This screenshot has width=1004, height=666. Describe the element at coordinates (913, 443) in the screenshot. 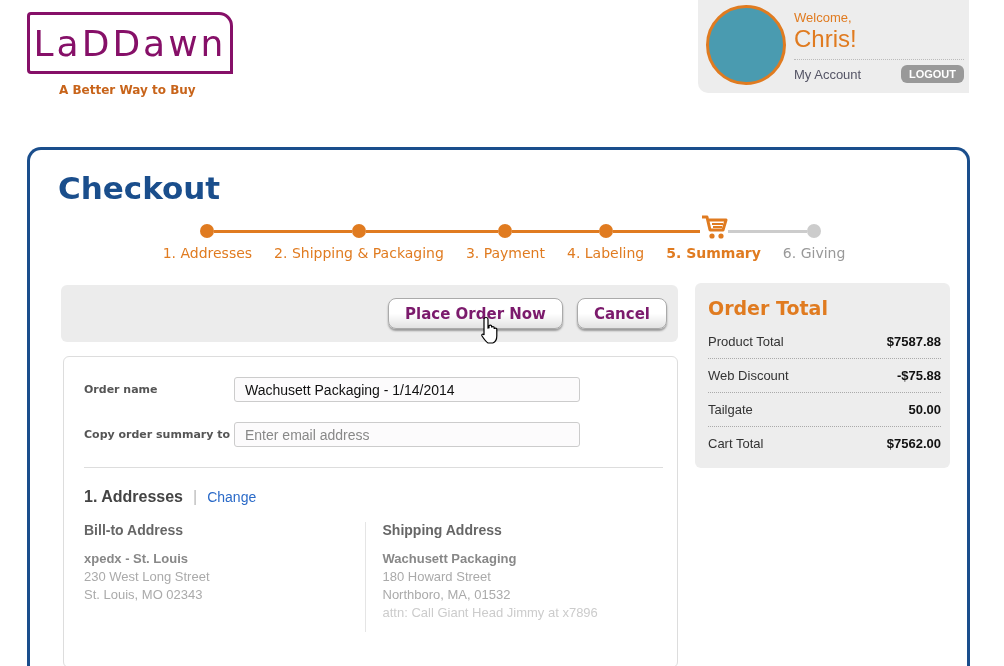

I see `total-value: $7562.00` at that location.